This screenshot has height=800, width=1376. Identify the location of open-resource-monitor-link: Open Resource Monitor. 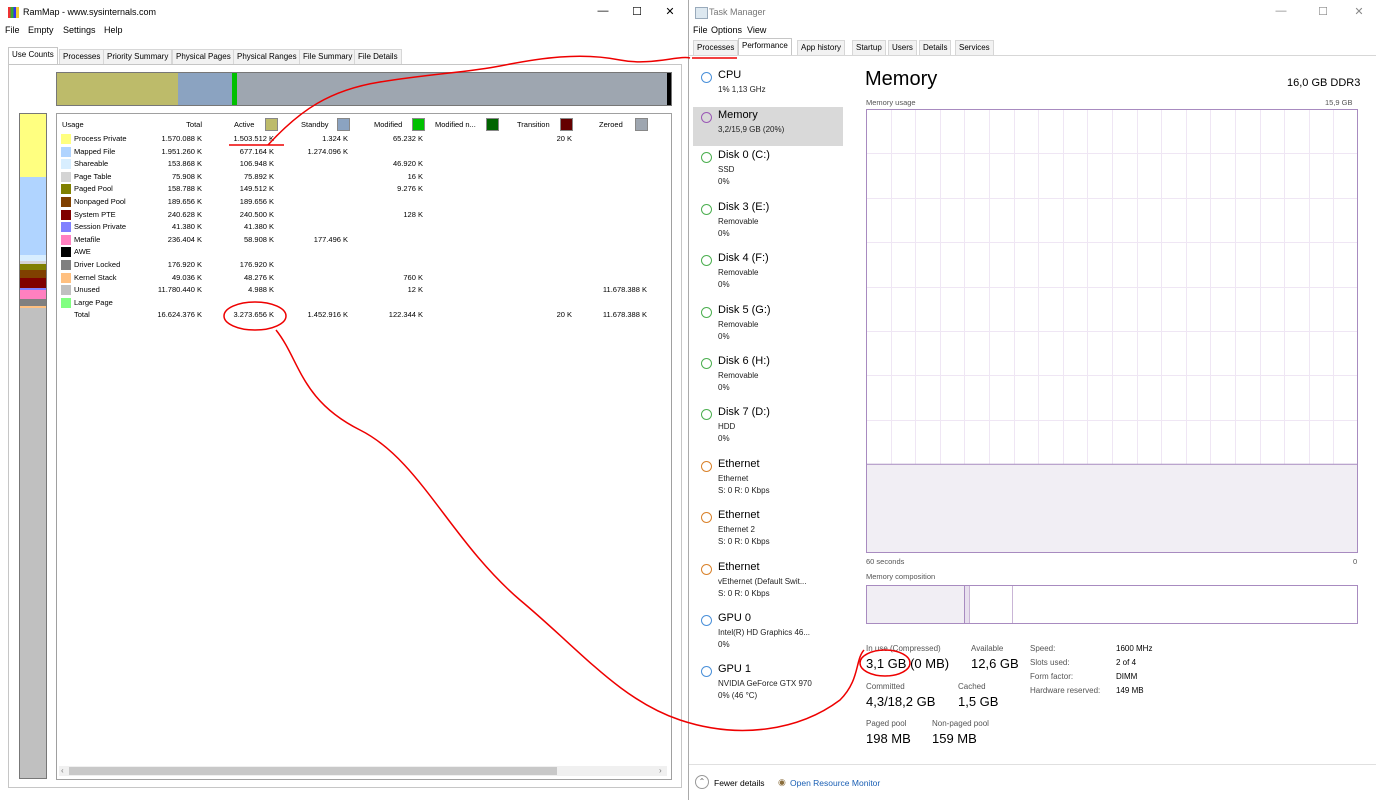
(835, 783).